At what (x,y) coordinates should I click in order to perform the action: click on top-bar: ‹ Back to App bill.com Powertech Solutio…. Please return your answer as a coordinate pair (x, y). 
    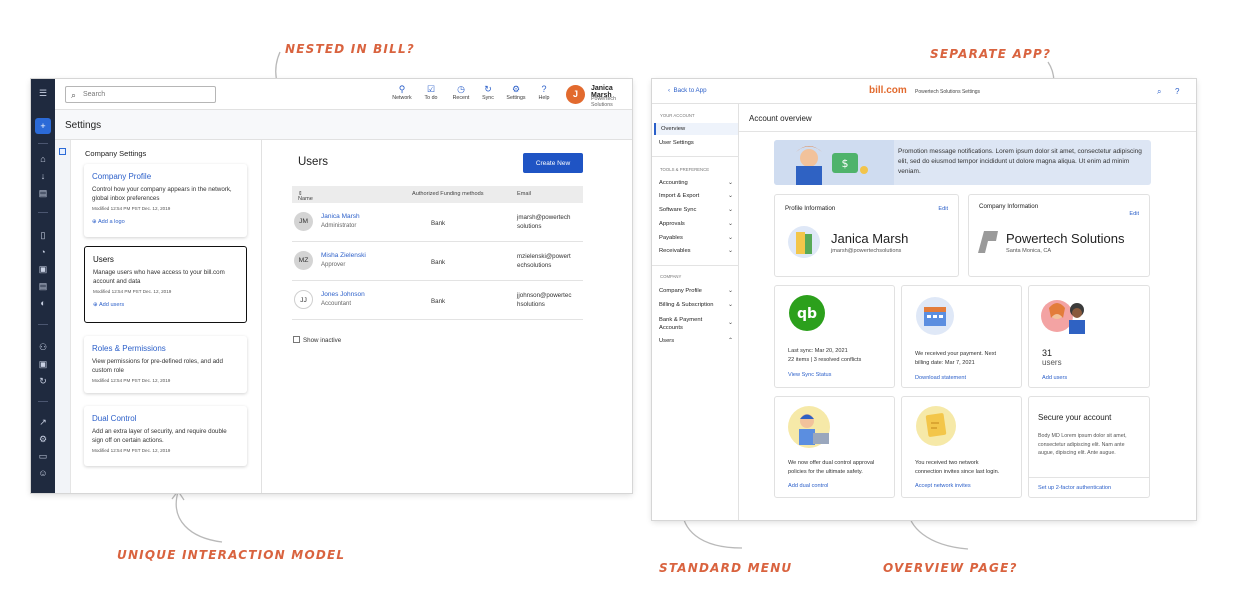
    Looking at the image, I should click on (924, 91).